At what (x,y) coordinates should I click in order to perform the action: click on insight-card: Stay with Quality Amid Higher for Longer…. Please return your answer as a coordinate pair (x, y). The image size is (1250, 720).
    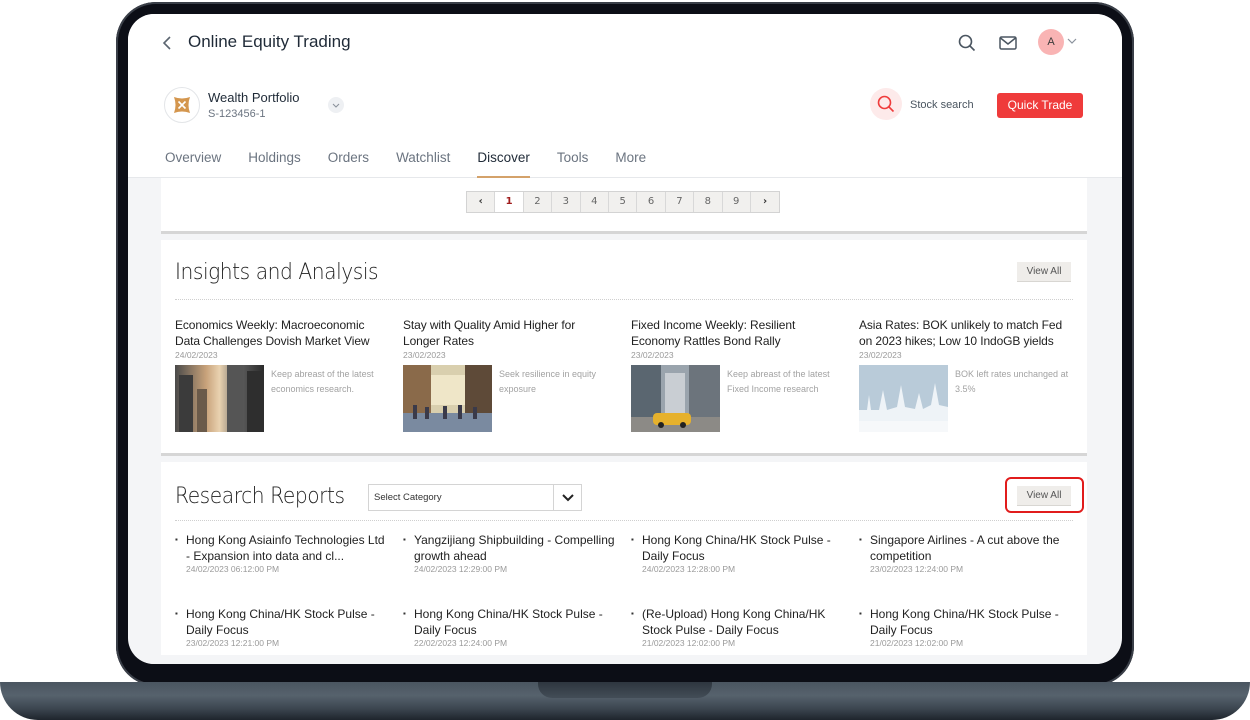
    Looking at the image, I should click on (509, 374).